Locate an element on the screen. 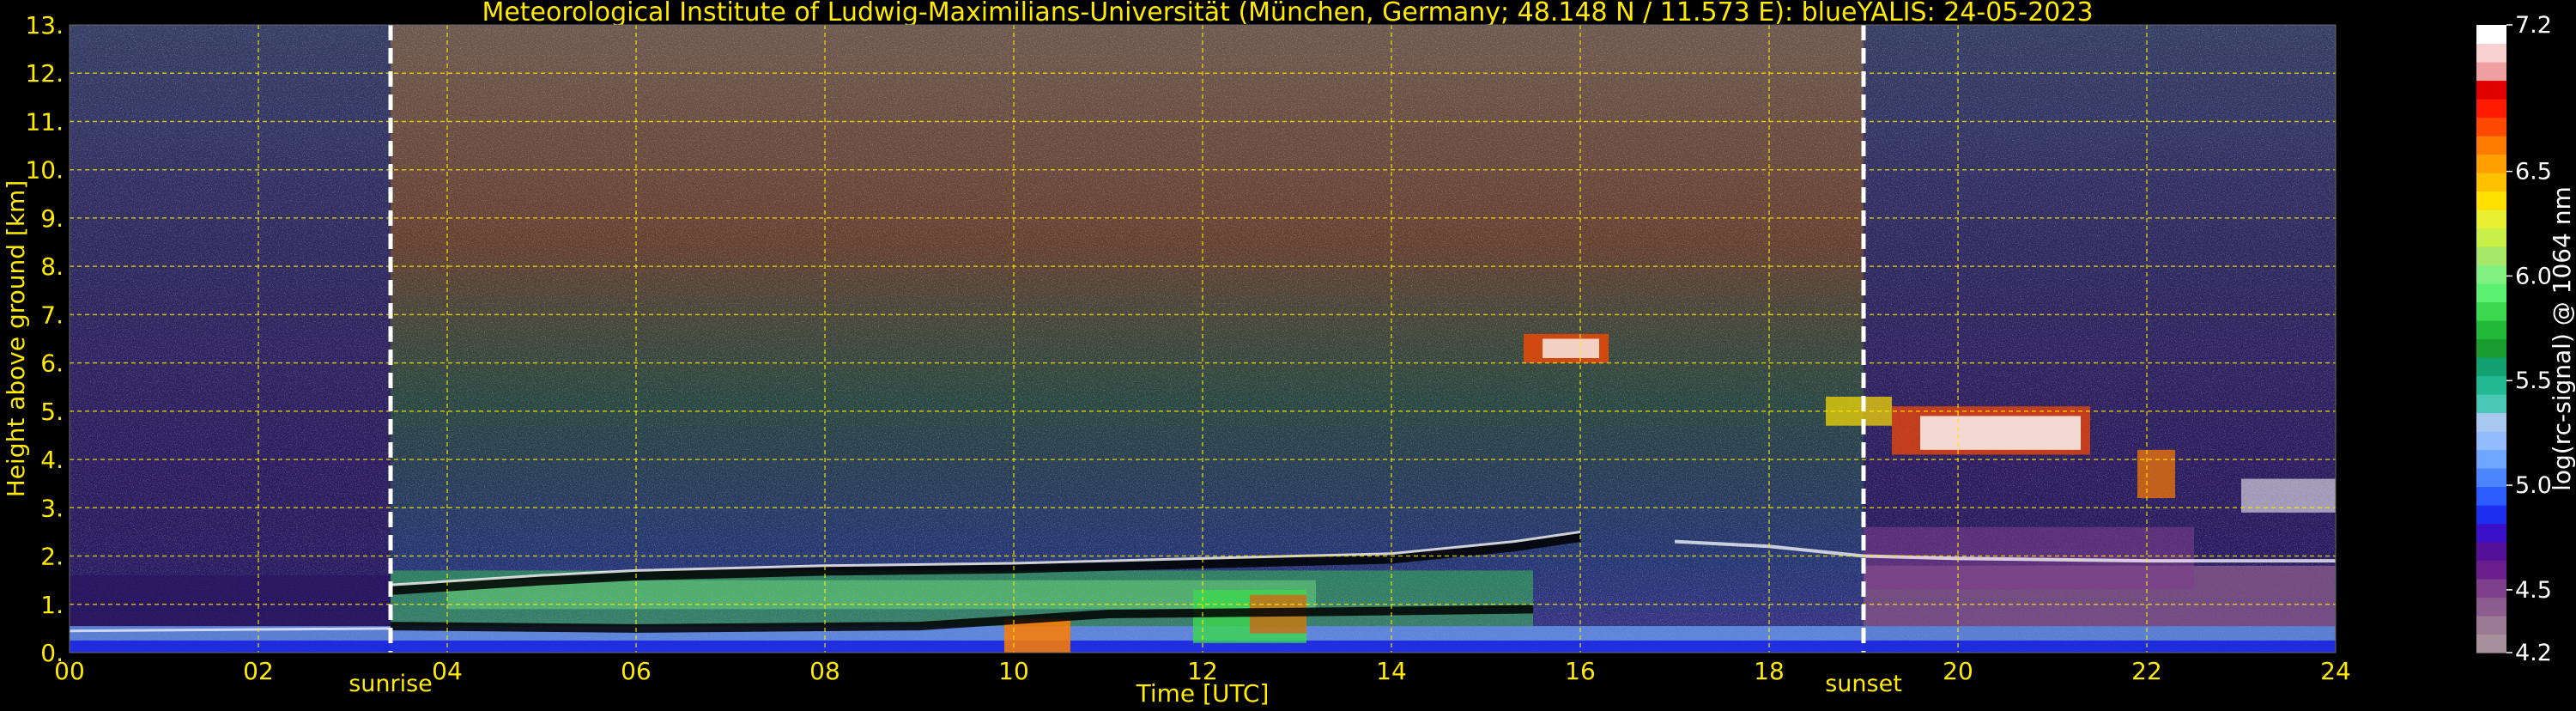  y-tick-label: 11. is located at coordinates (44, 122).